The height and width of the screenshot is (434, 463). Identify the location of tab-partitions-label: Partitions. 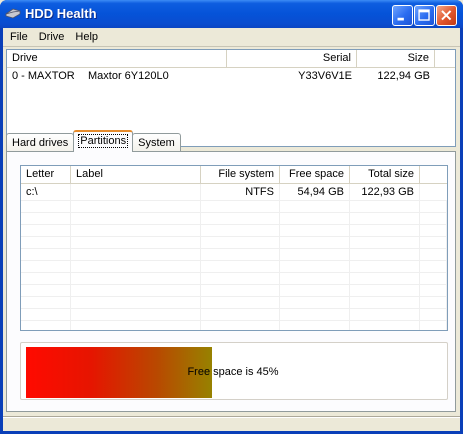
(103, 141).